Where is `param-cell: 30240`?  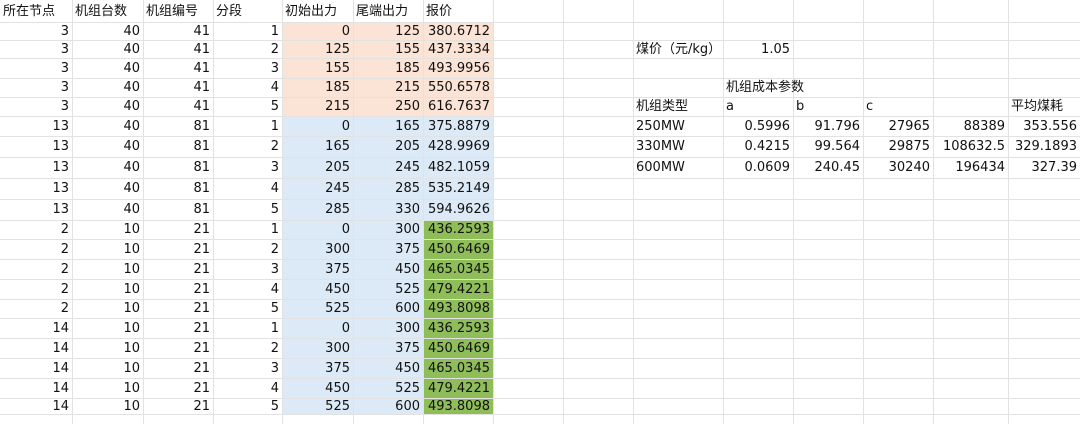 param-cell: 30240 is located at coordinates (898, 168).